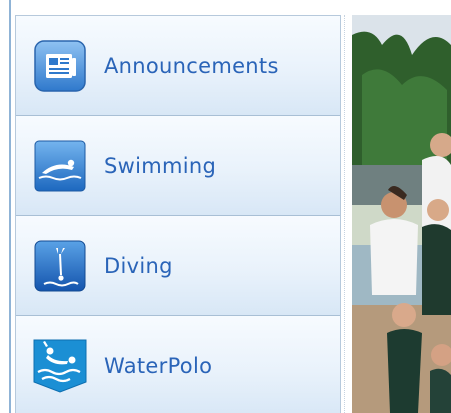 Image resolution: width=451 pixels, height=413 pixels. I want to click on menu-item-label: WaterPolo, so click(158, 366).